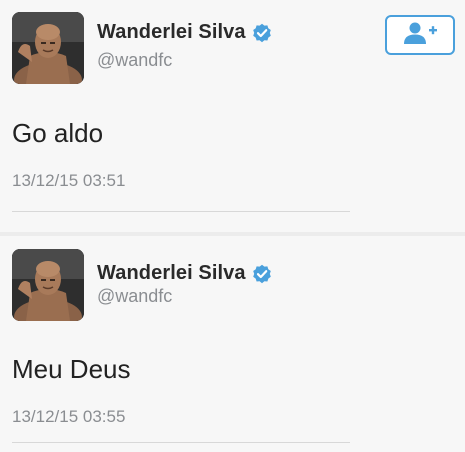 The height and width of the screenshot is (452, 465). Describe the element at coordinates (58, 133) in the screenshot. I see `tweet-text: Go aldo` at that location.